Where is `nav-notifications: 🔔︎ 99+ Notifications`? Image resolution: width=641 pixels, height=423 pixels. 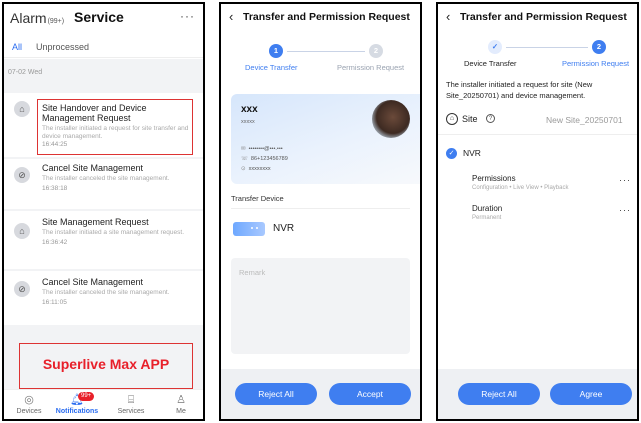 nav-notifications: 🔔︎ 99+ Notifications is located at coordinates (77, 403).